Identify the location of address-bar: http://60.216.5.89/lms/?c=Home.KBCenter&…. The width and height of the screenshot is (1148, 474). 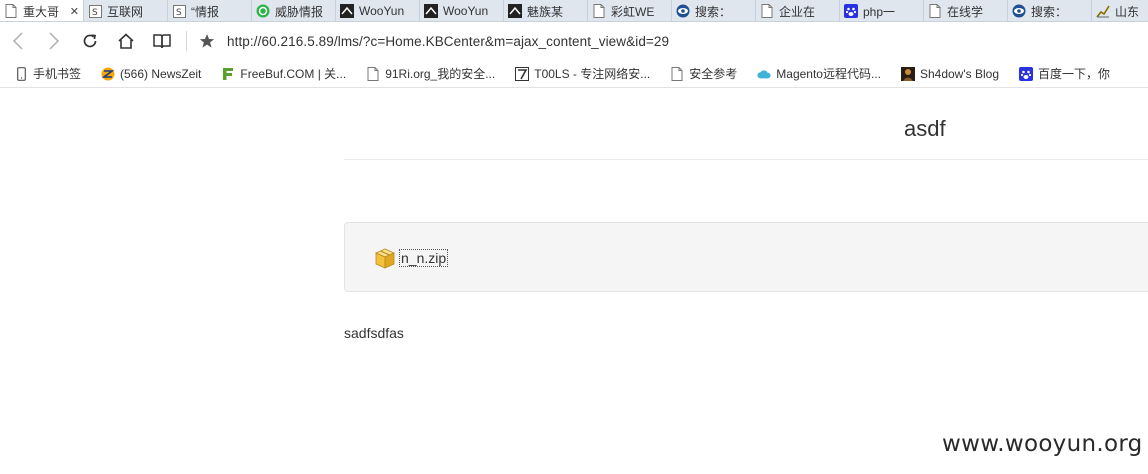
(448, 41).